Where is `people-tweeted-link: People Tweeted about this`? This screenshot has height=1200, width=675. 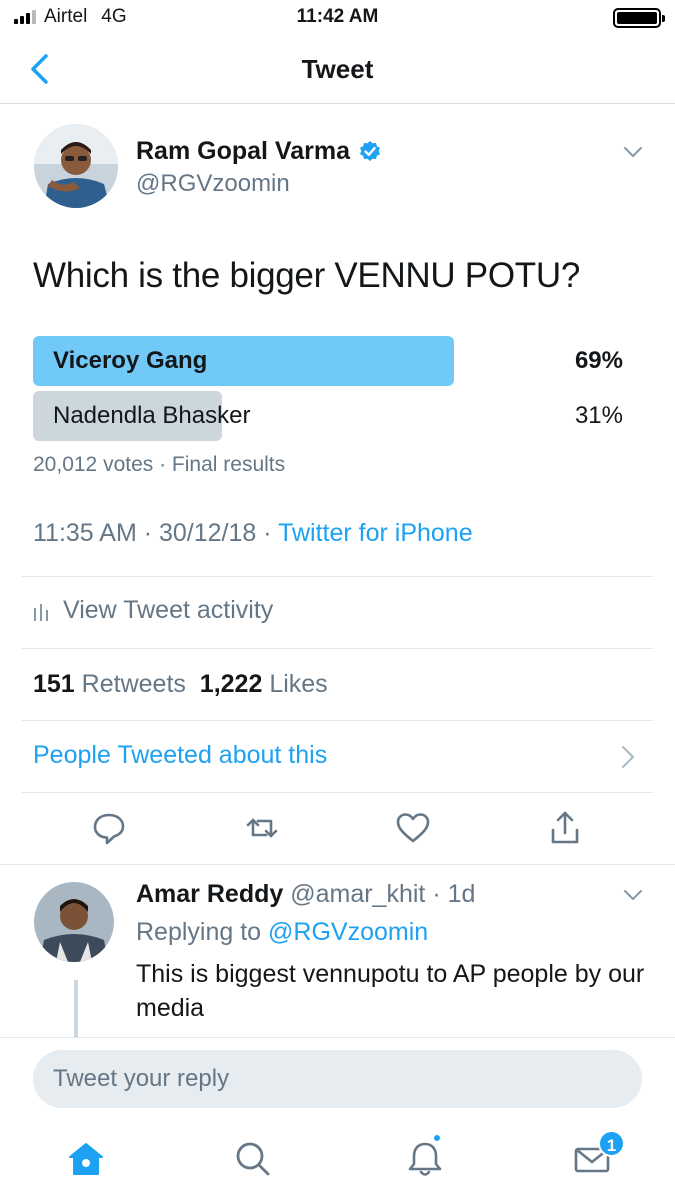 people-tweeted-link: People Tweeted about this is located at coordinates (180, 755).